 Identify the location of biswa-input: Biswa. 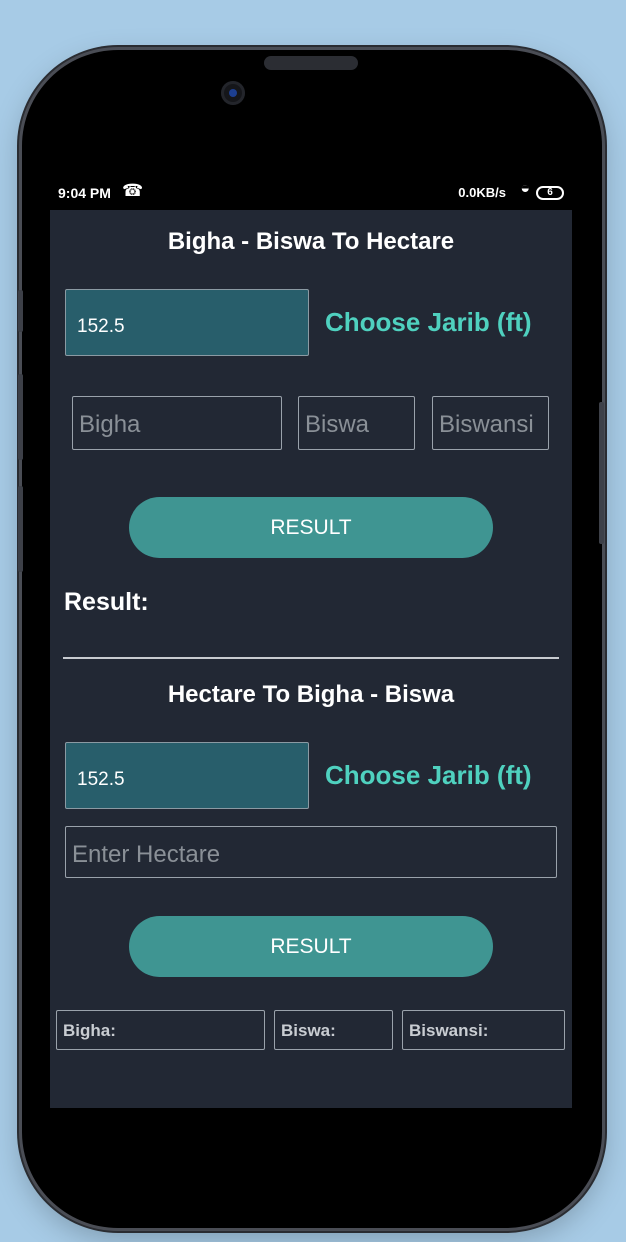
(356, 423).